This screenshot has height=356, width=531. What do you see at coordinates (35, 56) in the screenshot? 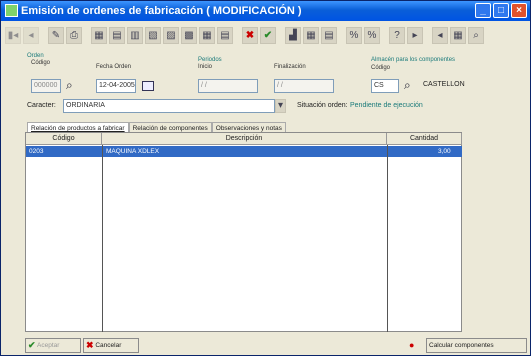
I see `orden-group-label: Orden` at bounding box center [35, 56].